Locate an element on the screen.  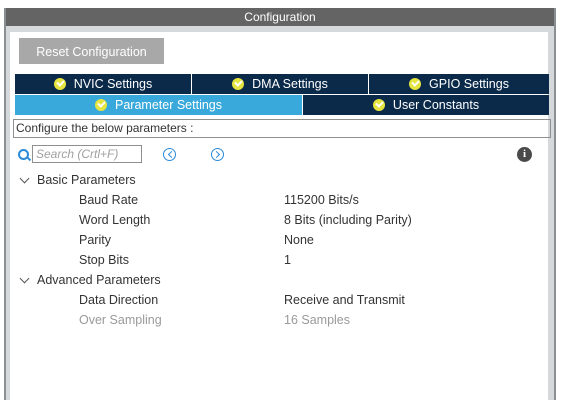
group-label: Advanced Parameters is located at coordinates (99, 280).